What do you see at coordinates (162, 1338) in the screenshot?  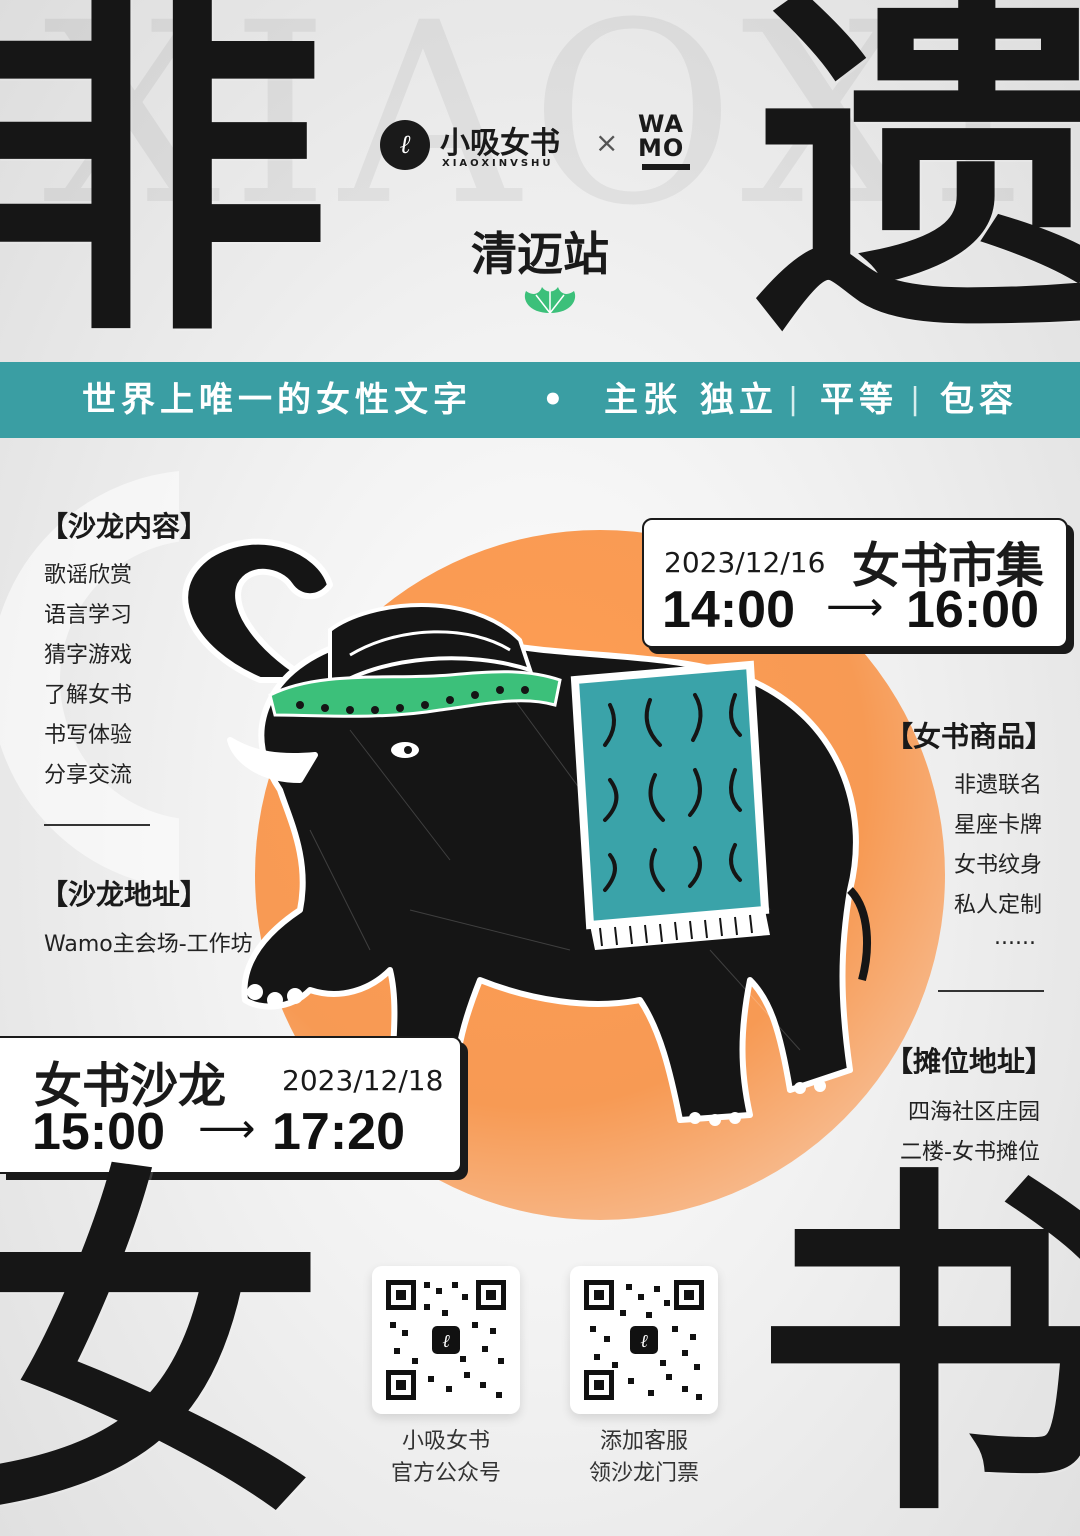 I see `big-char-nv: 女` at bounding box center [162, 1338].